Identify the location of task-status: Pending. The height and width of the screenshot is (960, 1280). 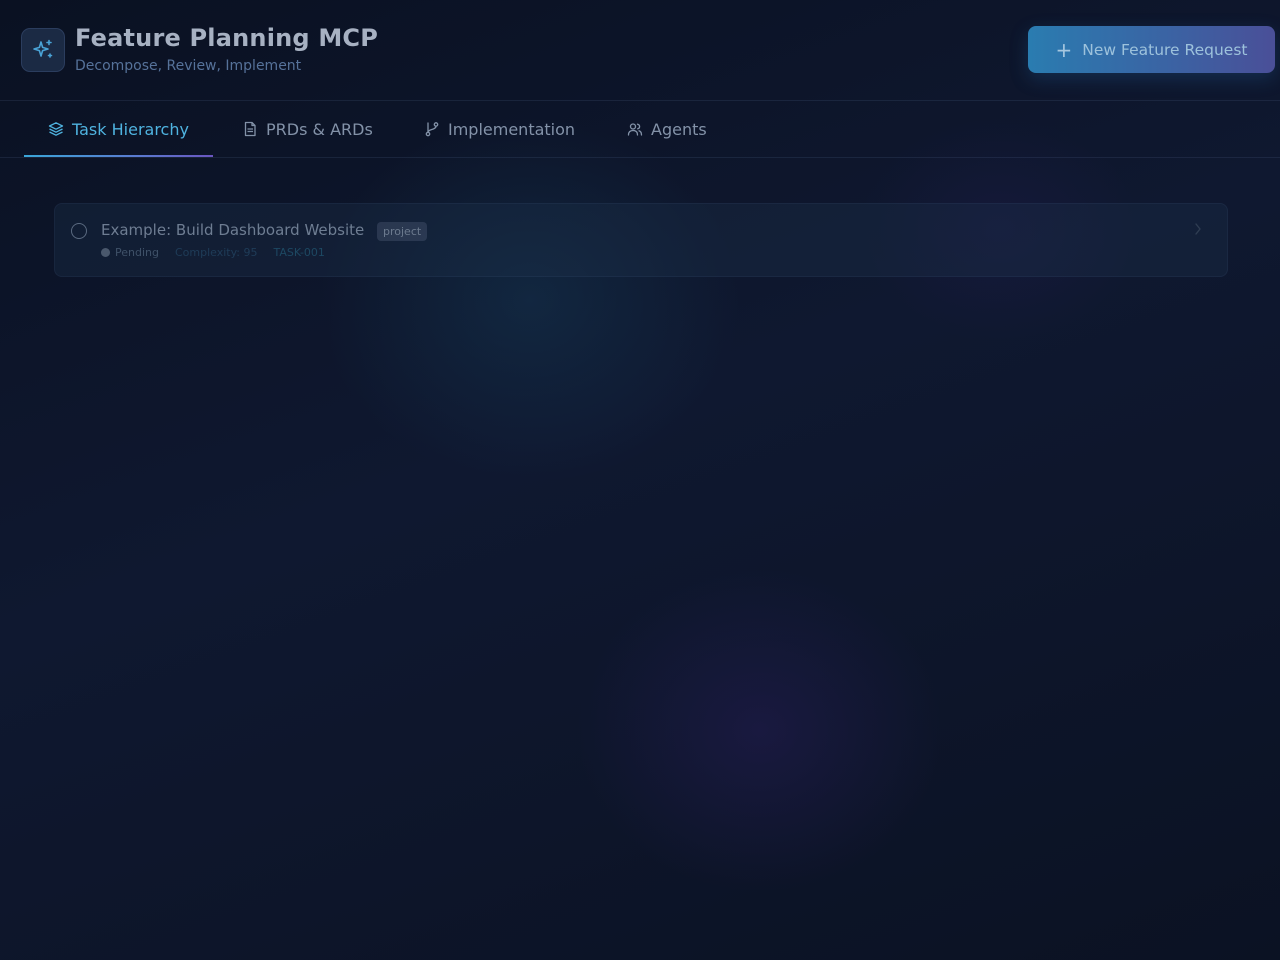
(137, 252).